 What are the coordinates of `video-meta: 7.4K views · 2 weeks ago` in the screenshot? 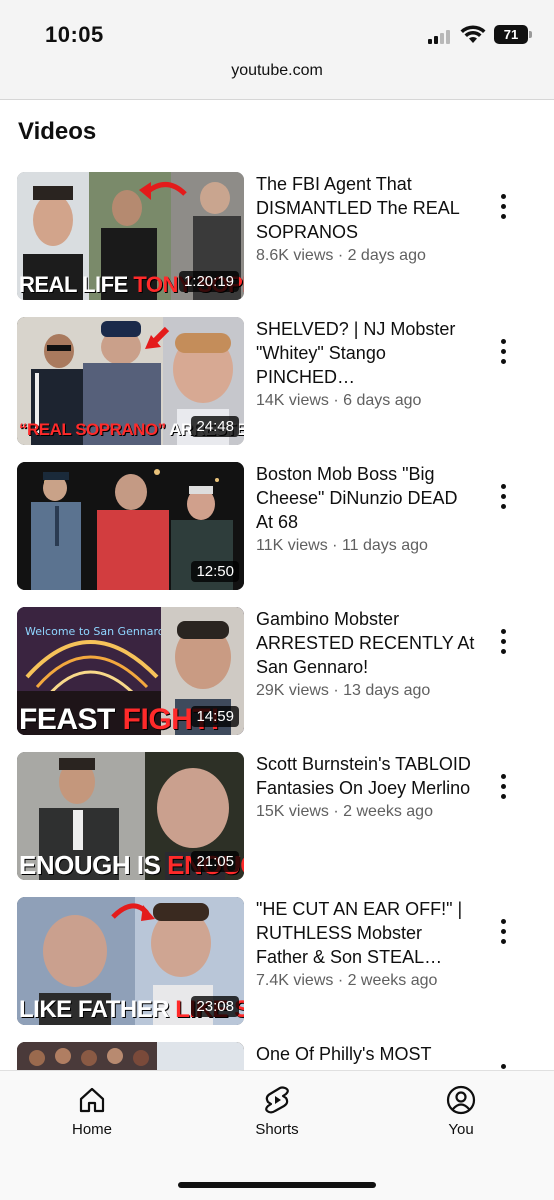 It's located at (347, 980).